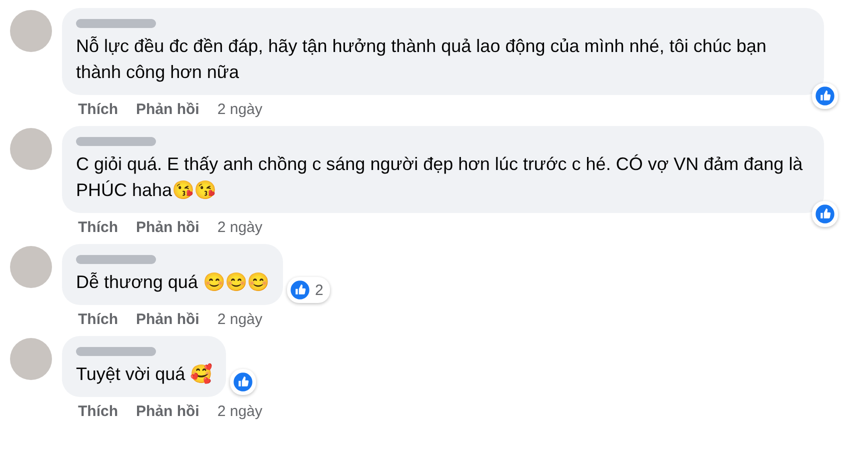 The image size is (860, 449). I want to click on comment-text: Dễ thương quá 😊😊😊, so click(172, 282).